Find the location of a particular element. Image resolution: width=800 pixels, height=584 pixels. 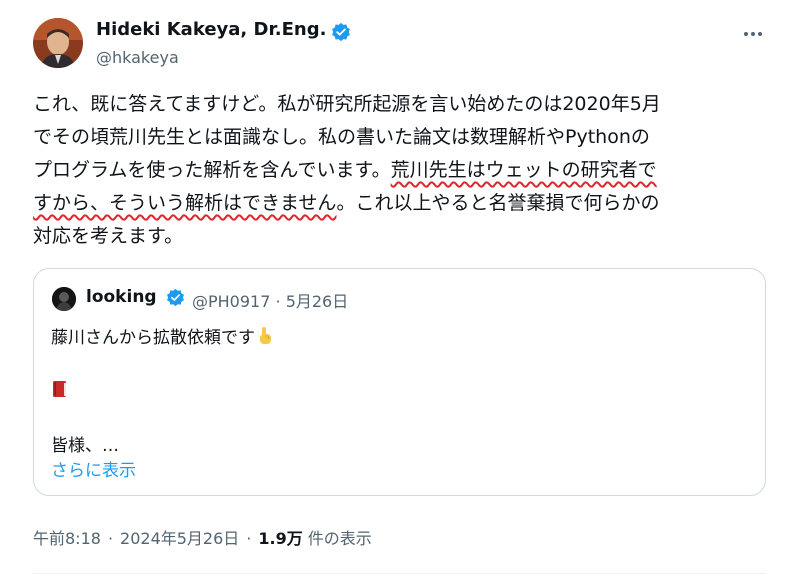

tweet-text-segment: 。これ以上やると名誉棄損で何らかの is located at coordinates (498, 203).